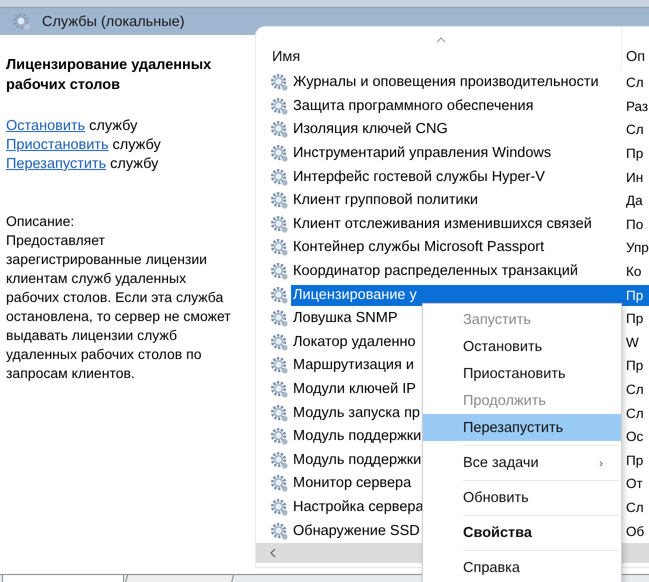 The height and width of the screenshot is (582, 649). Describe the element at coordinates (354, 342) in the screenshot. I see `service-name: Локатор удаленно` at that location.